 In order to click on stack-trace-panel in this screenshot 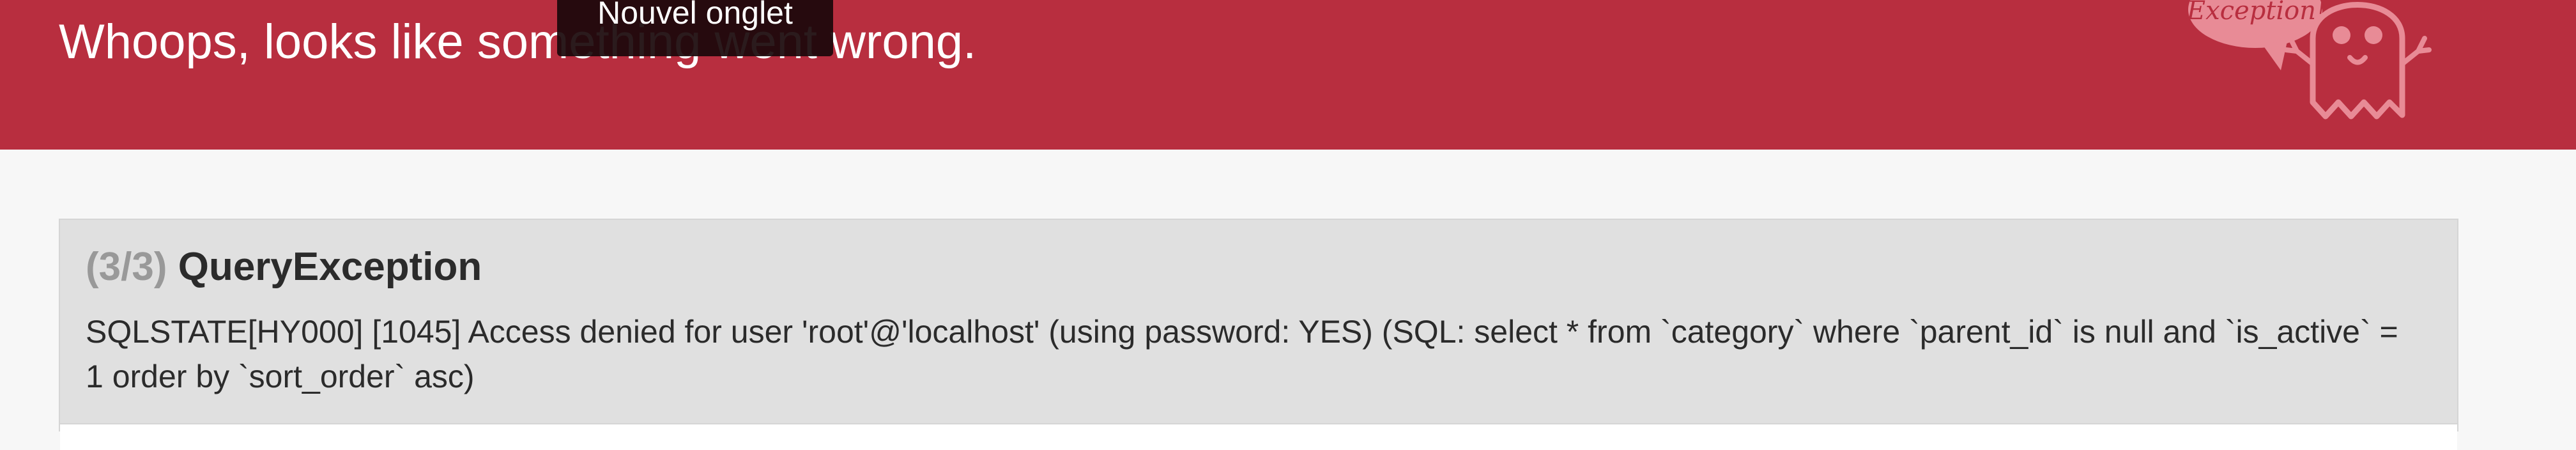, I will do `click(1258, 436)`.